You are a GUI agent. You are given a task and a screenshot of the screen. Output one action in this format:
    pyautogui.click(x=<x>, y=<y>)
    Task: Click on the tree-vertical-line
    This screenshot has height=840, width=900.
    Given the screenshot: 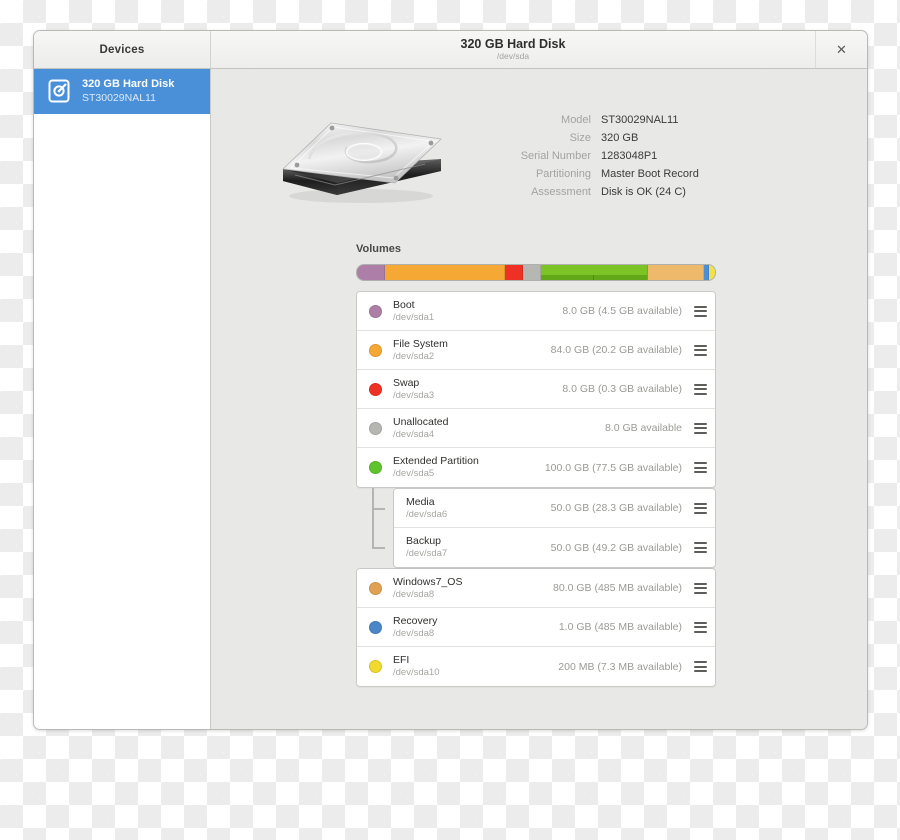 What is the action you would take?
    pyautogui.click(x=373, y=518)
    